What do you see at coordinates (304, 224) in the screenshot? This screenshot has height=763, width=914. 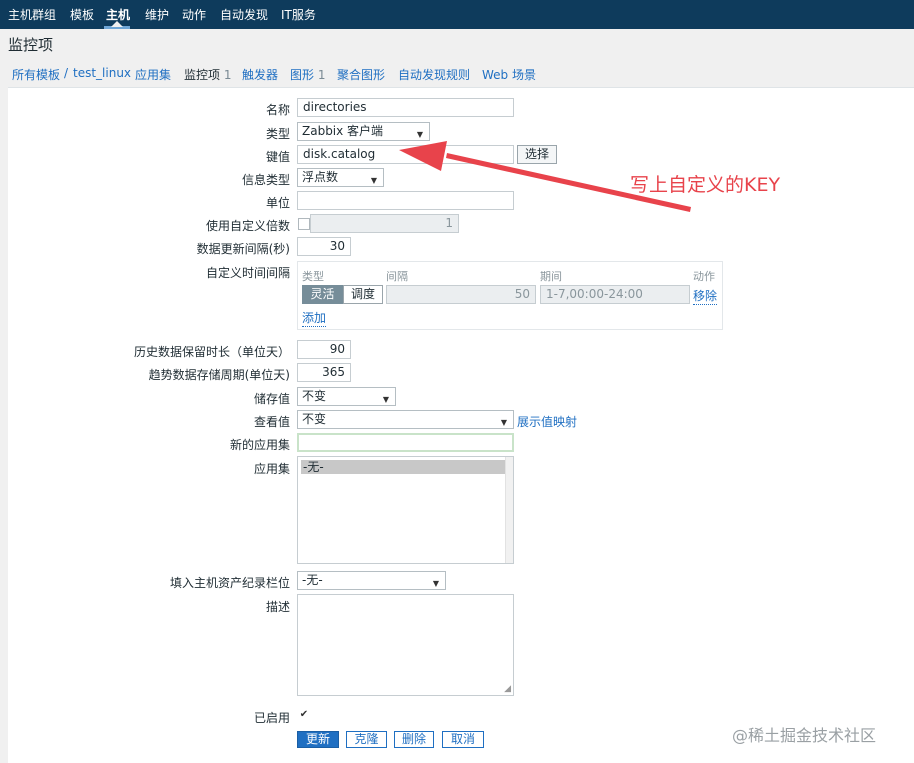 I see `multiplier-checkbox` at bounding box center [304, 224].